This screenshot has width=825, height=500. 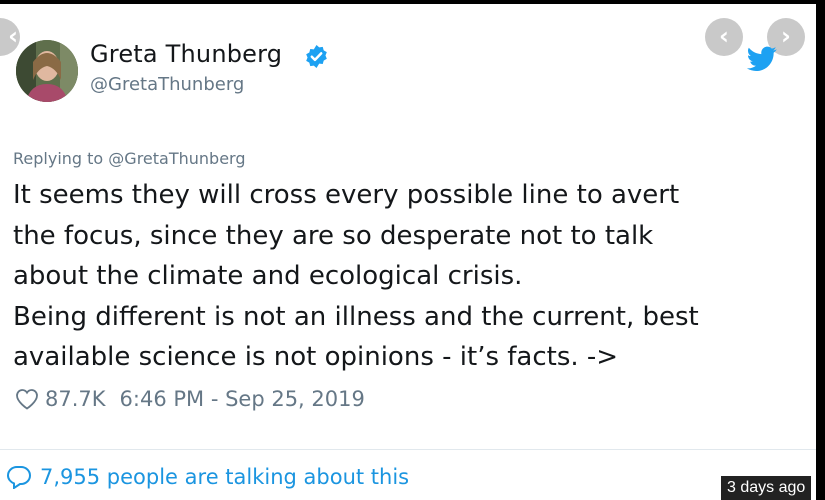 What do you see at coordinates (224, 477) in the screenshot?
I see `talking-count-label: 7,955 people are talking about this` at bounding box center [224, 477].